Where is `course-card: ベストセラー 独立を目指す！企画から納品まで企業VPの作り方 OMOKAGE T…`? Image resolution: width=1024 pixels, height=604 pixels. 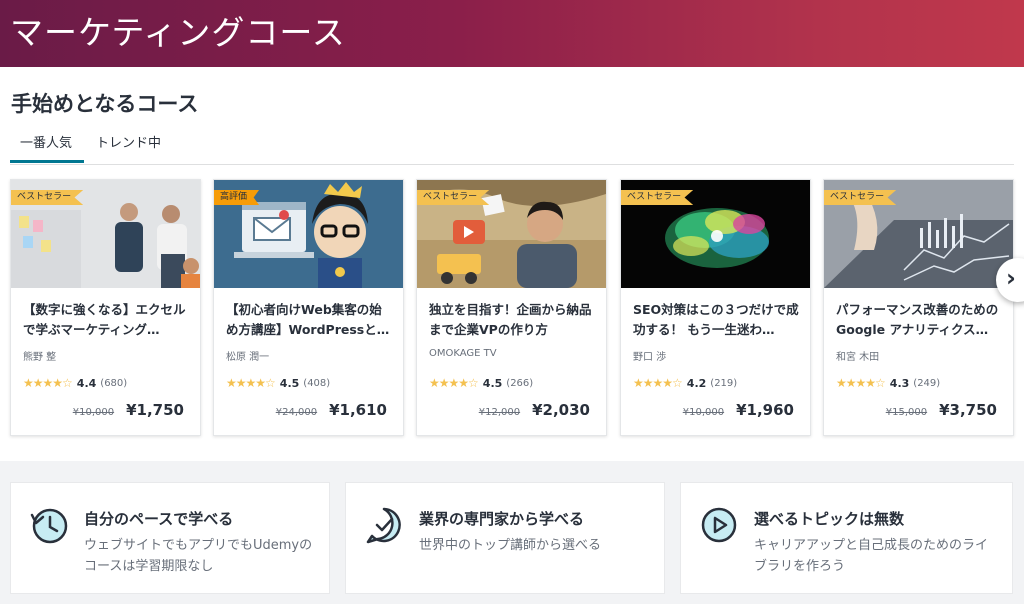 course-card: ベストセラー 独立を目指す！企画から納品まで企業VPの作り方 OMOKAGE T… is located at coordinates (511, 307).